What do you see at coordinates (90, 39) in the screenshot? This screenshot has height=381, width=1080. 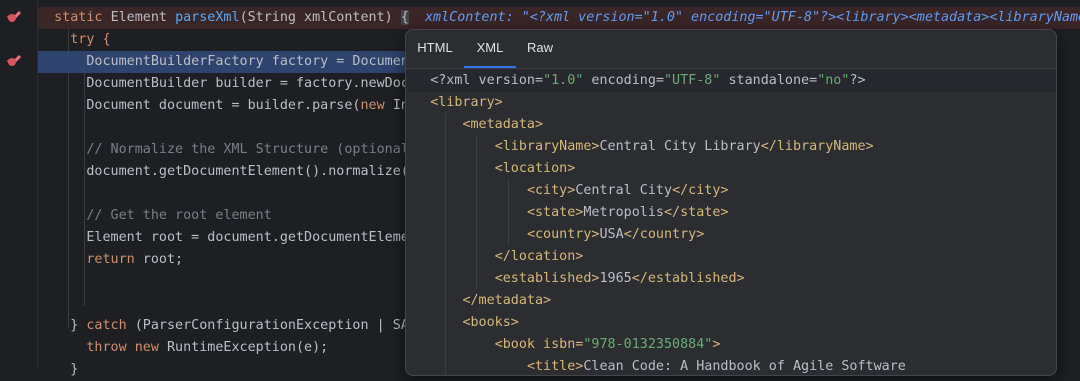 I see `try-keyword: try {` at bounding box center [90, 39].